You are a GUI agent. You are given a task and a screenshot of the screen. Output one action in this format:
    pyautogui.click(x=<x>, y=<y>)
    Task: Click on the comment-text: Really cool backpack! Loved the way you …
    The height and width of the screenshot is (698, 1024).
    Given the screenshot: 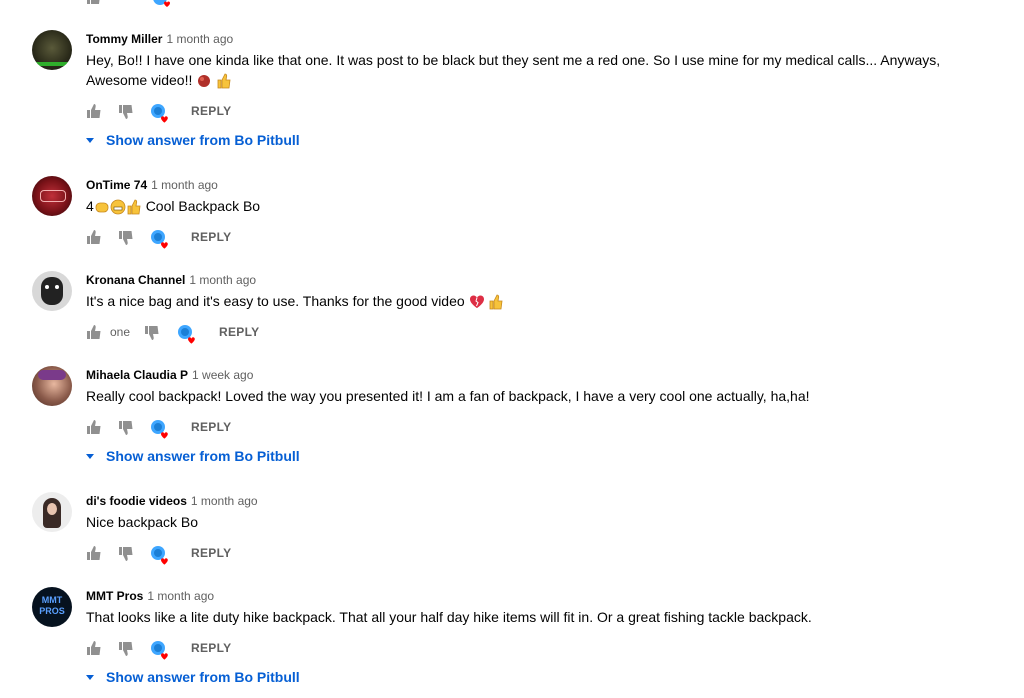 What is the action you would take?
    pyautogui.click(x=448, y=396)
    